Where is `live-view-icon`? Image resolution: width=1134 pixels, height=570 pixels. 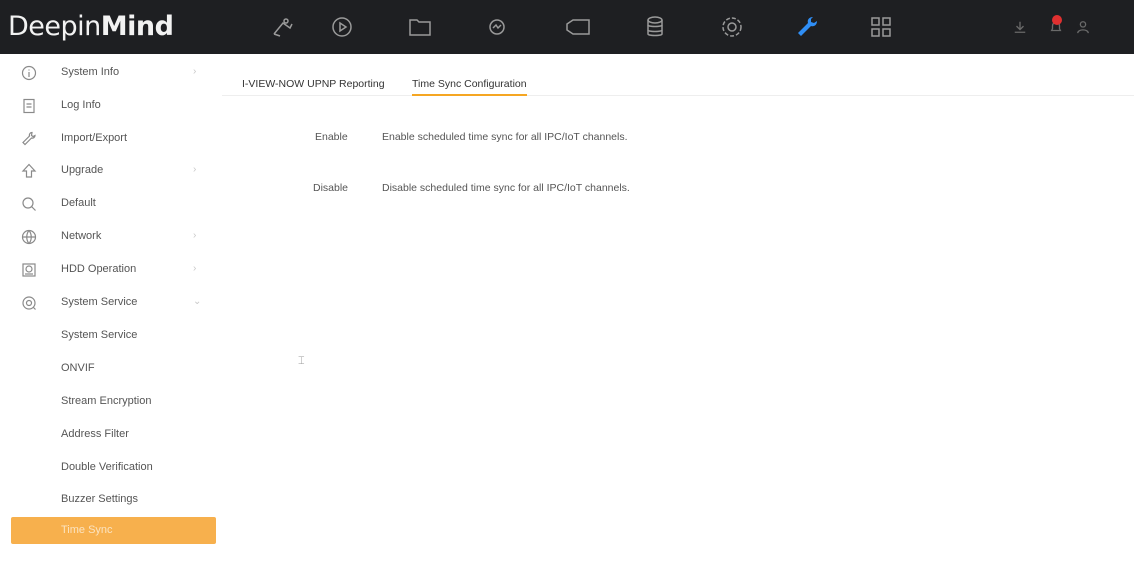 live-view-icon is located at coordinates (283, 27).